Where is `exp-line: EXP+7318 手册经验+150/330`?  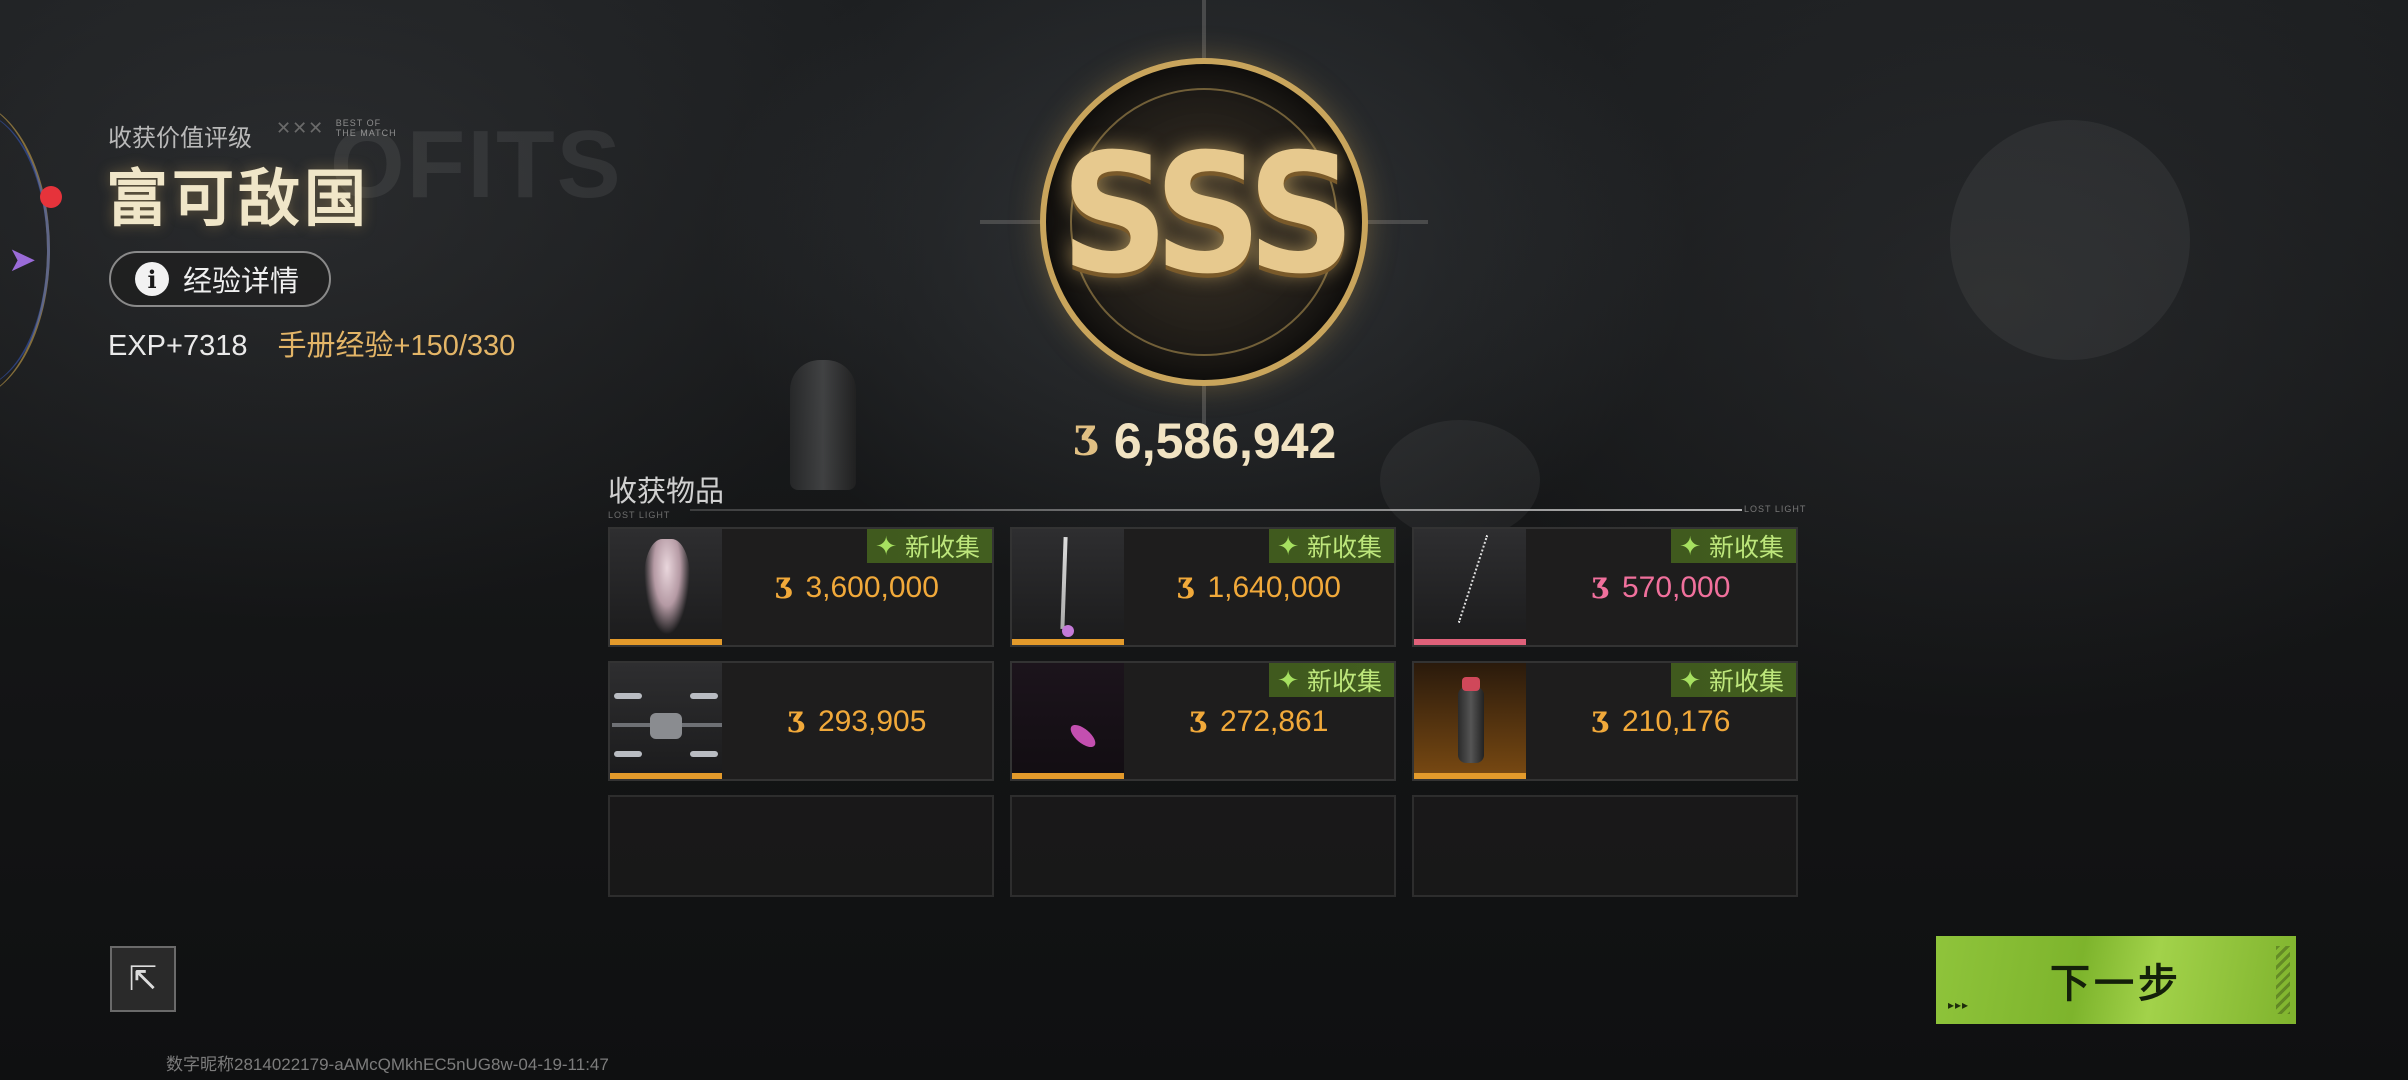
exp-line: EXP+7318 手册经验+150/330 is located at coordinates (311, 343).